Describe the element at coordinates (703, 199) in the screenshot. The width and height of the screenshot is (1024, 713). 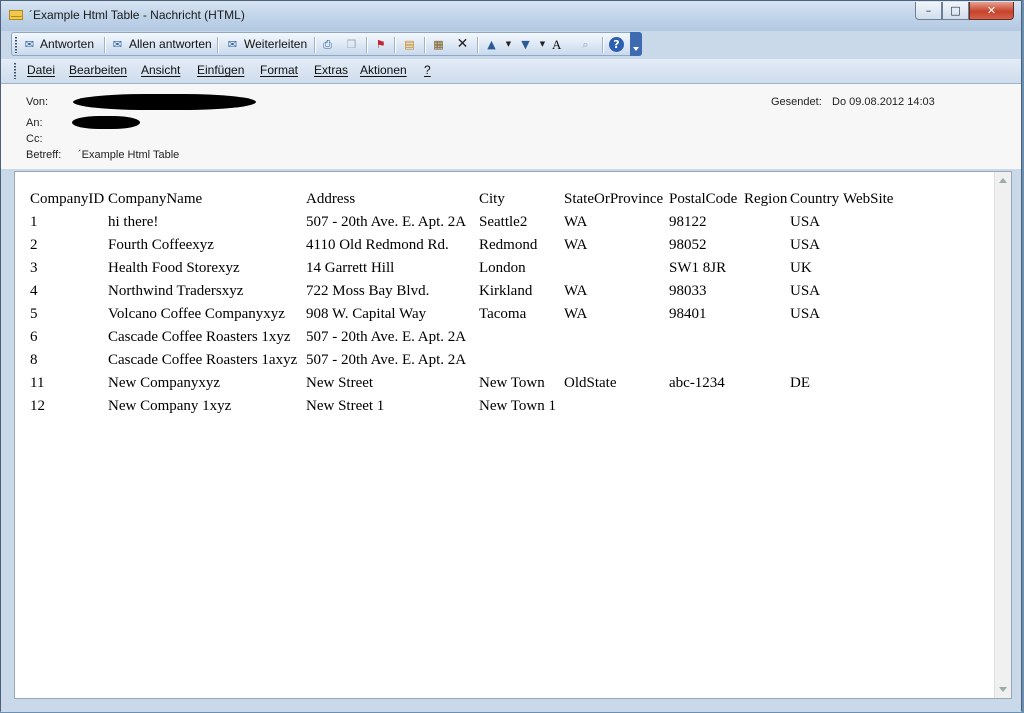
I see `column-header: PostalCode` at that location.